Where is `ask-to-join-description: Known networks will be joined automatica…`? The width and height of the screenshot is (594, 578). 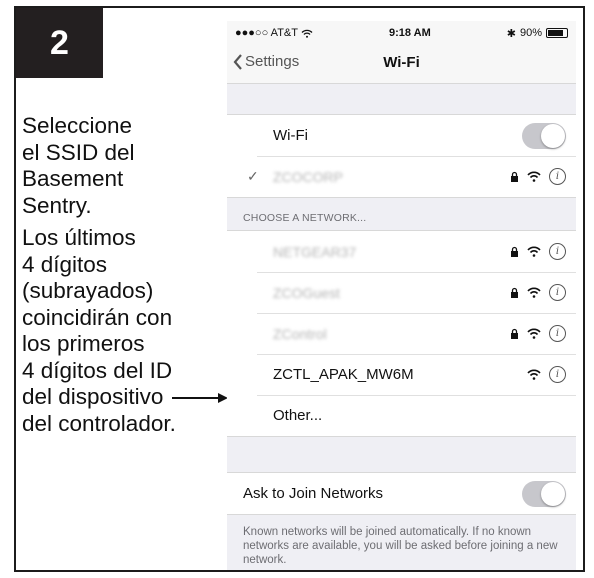 ask-to-join-description: Known networks will be joined automatica… is located at coordinates (400, 546).